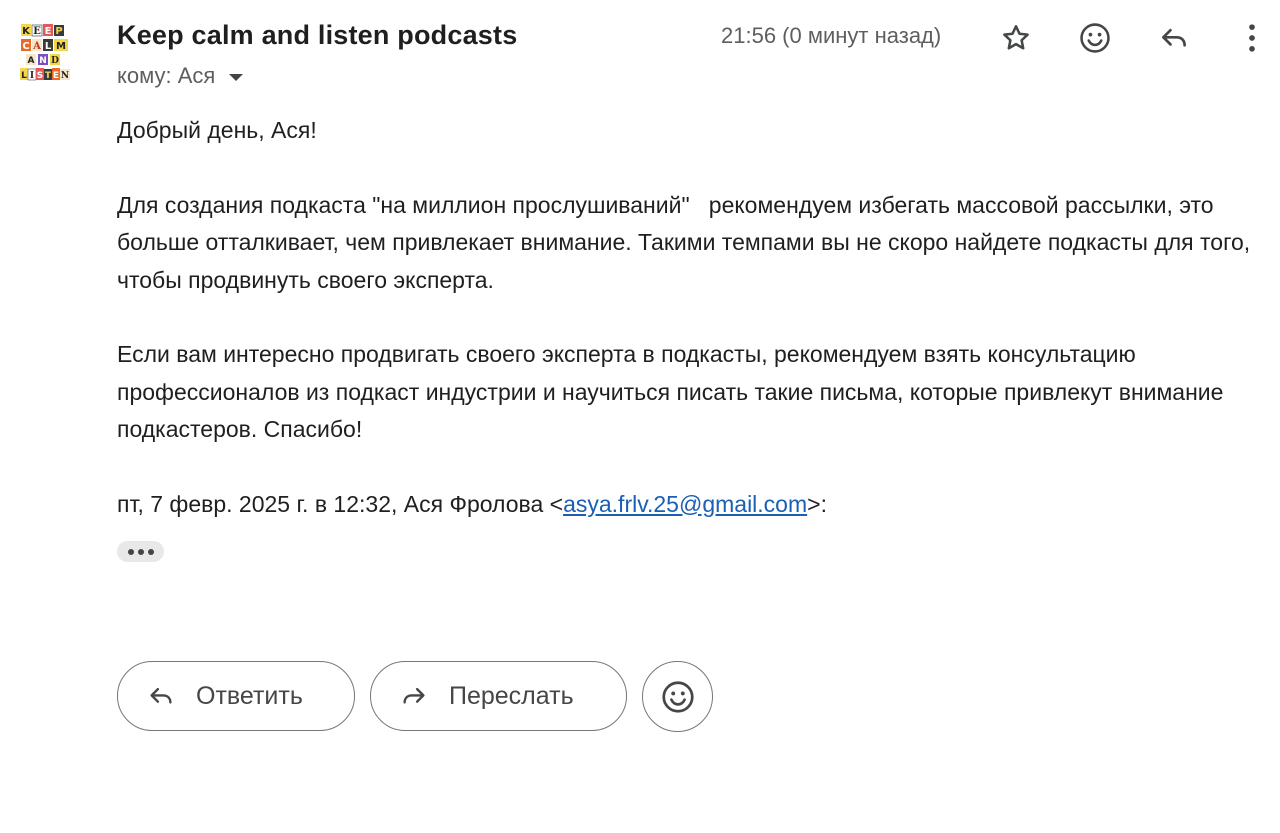 The image size is (1280, 833). I want to click on message-timestamp: 21:56 (0 минут назад), so click(831, 35).